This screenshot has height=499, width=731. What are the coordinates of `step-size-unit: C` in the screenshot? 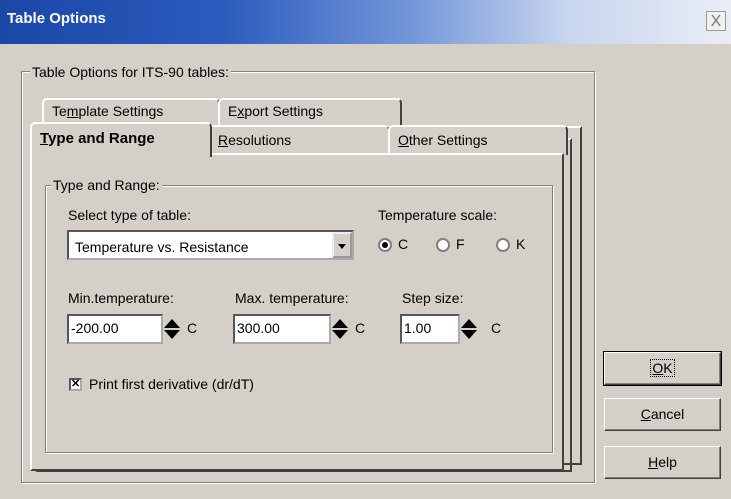 It's located at (496, 328).